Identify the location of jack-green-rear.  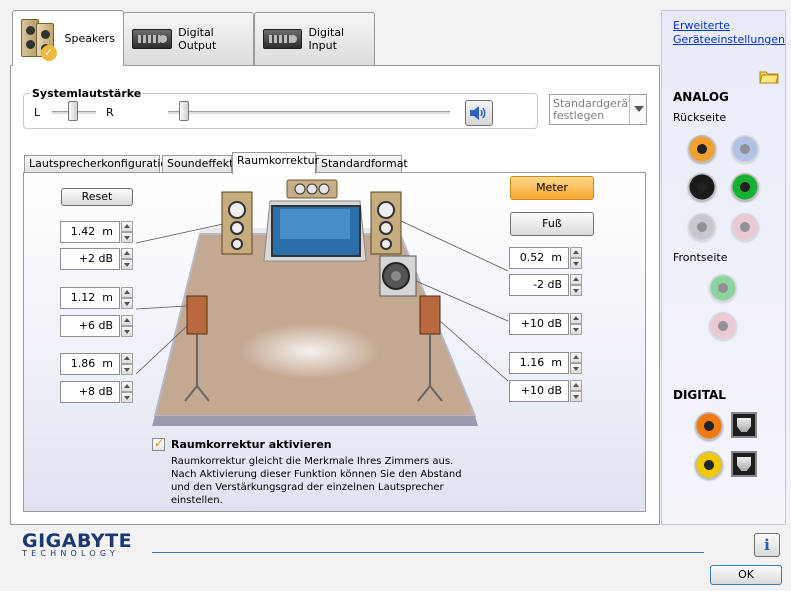
(745, 187).